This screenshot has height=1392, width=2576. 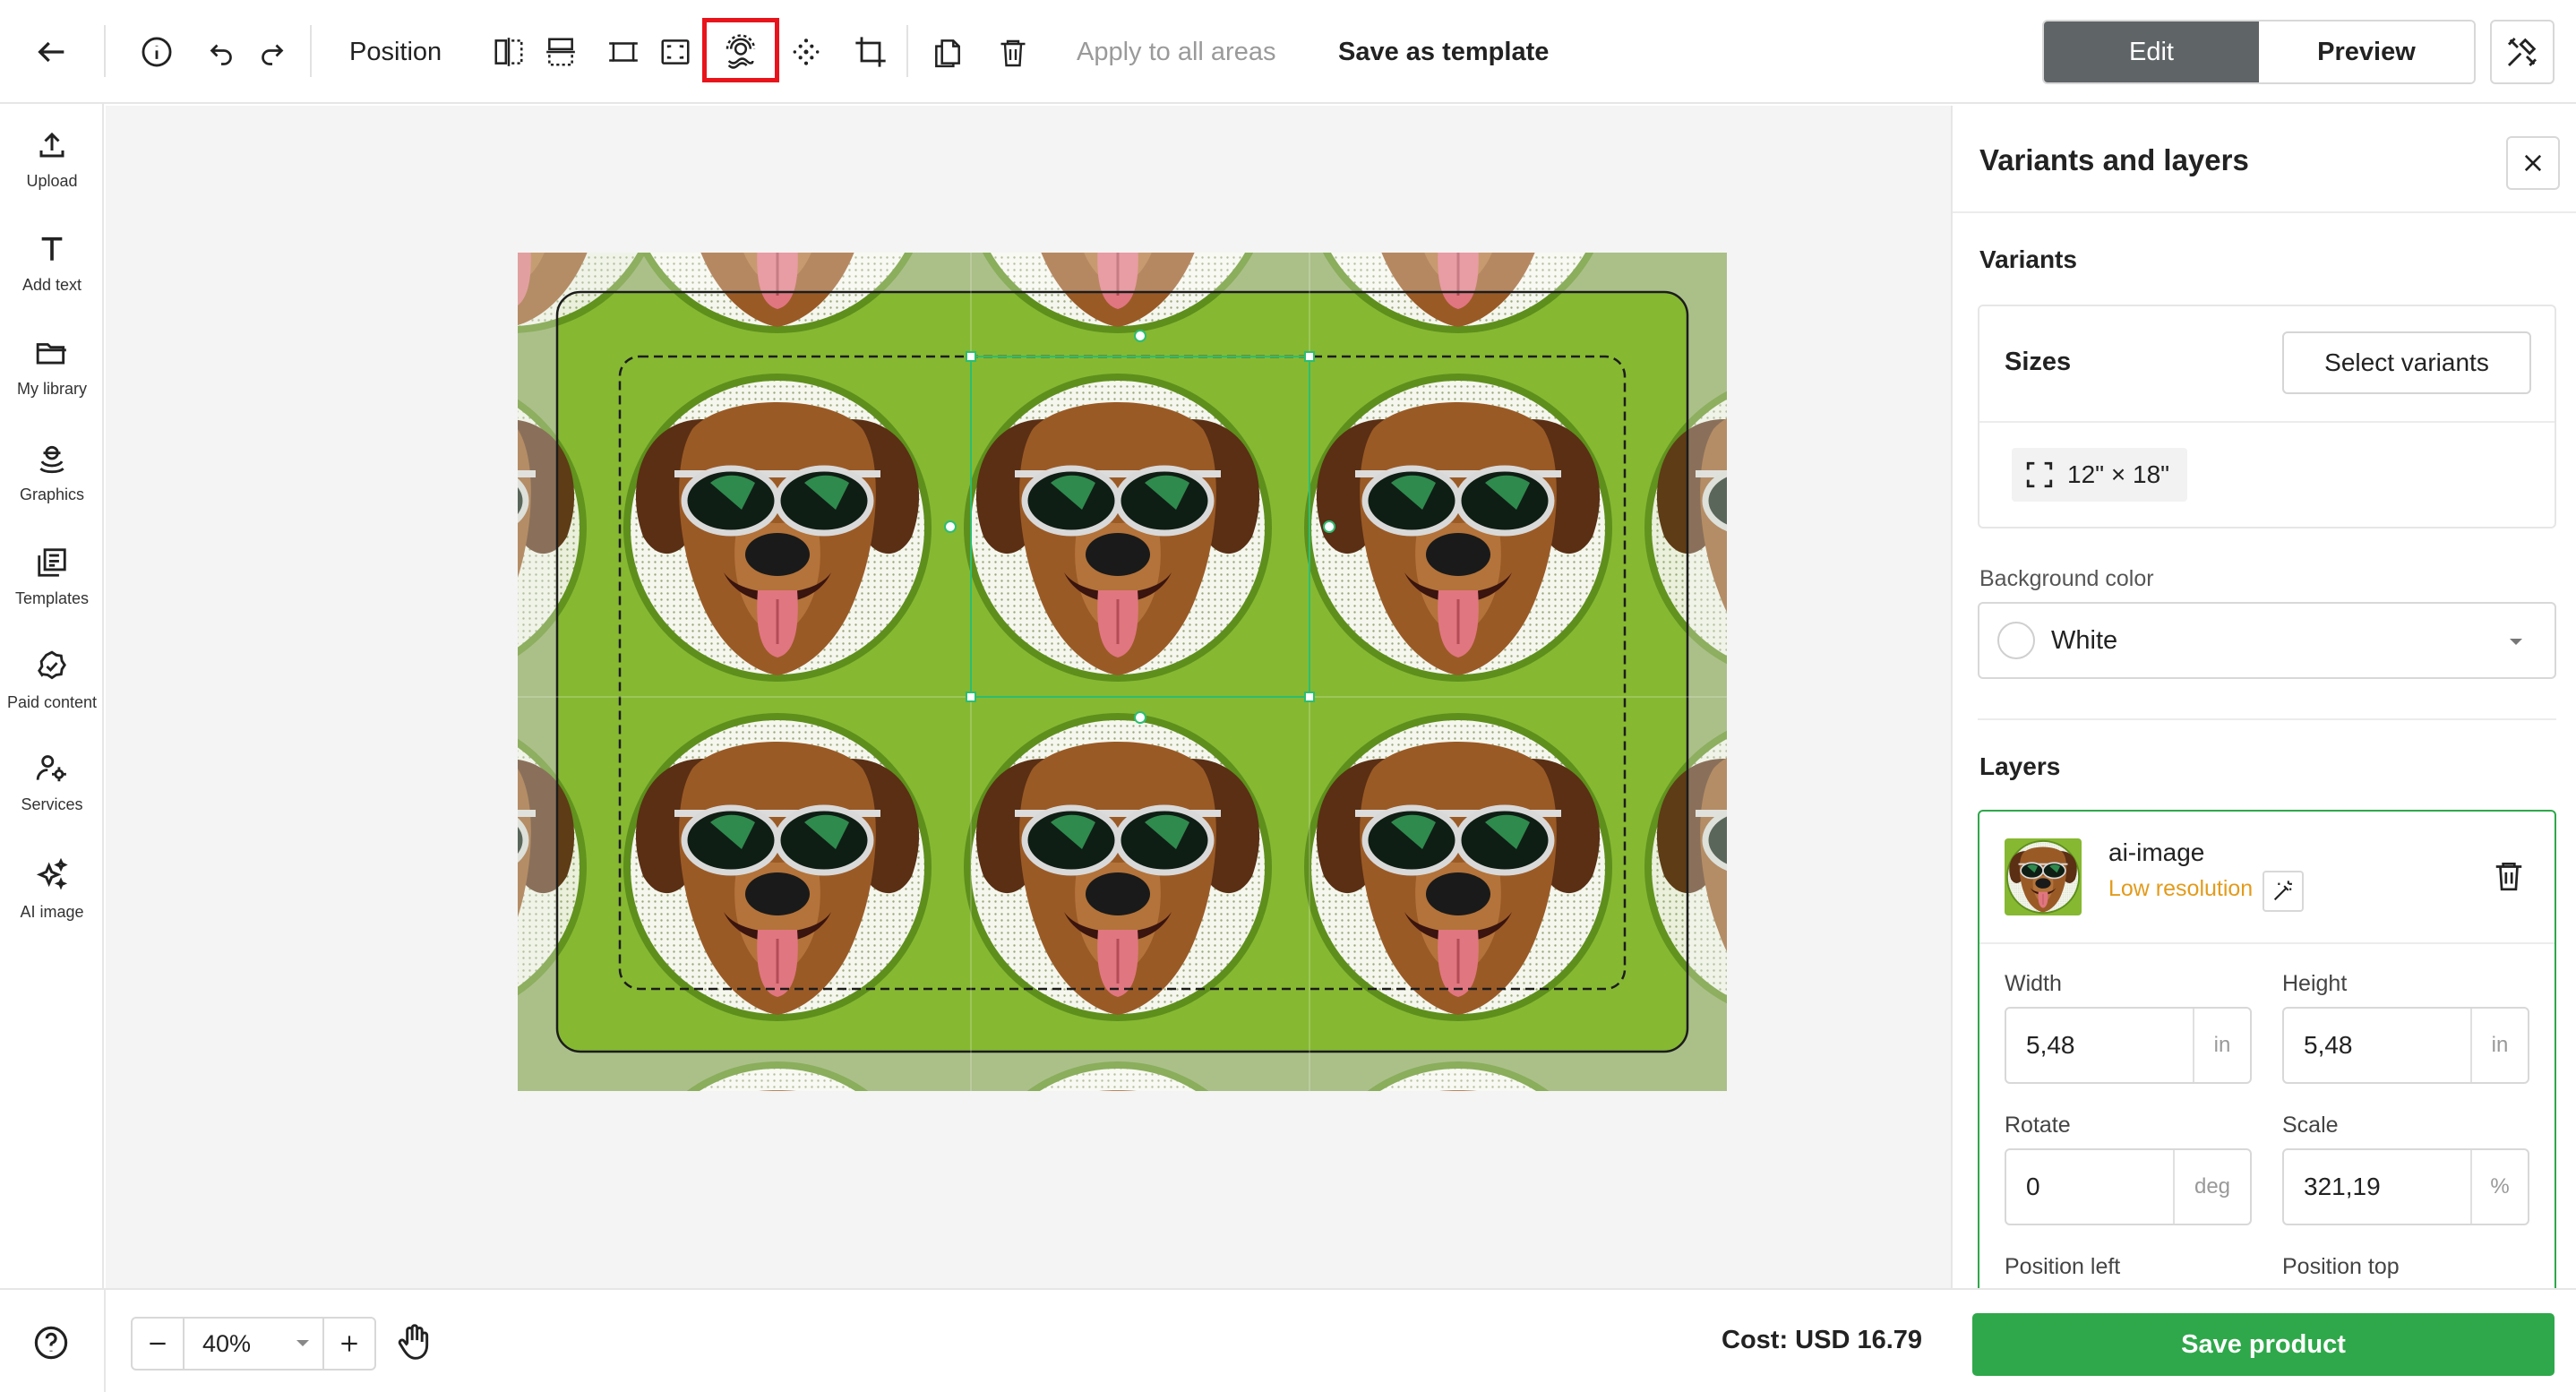 I want to click on tools-button, so click(x=2522, y=52).